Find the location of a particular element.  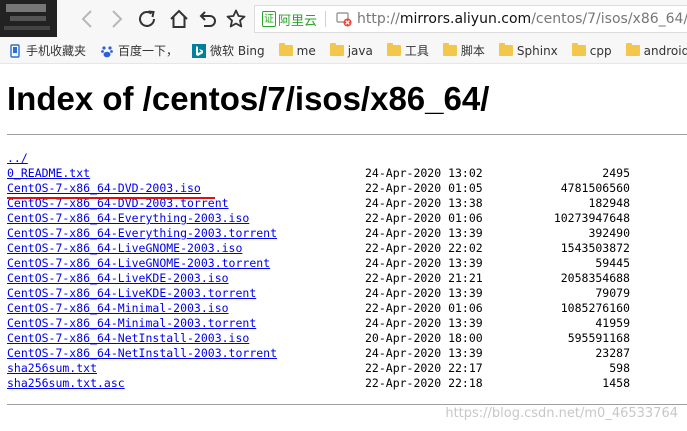

bookmark-item: java is located at coordinates (351, 50).